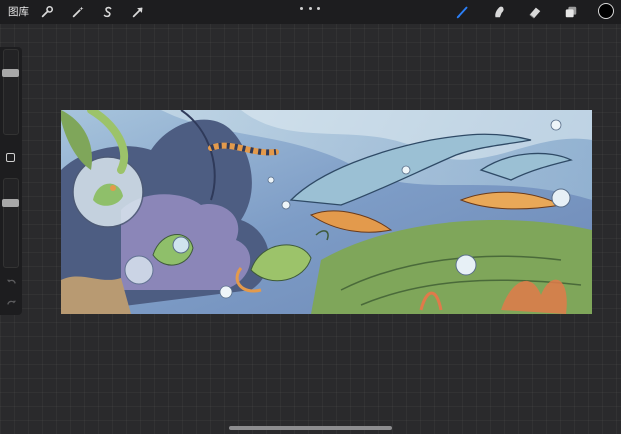 The height and width of the screenshot is (434, 621). What do you see at coordinates (606, 11) in the screenshot?
I see `color-swatch` at bounding box center [606, 11].